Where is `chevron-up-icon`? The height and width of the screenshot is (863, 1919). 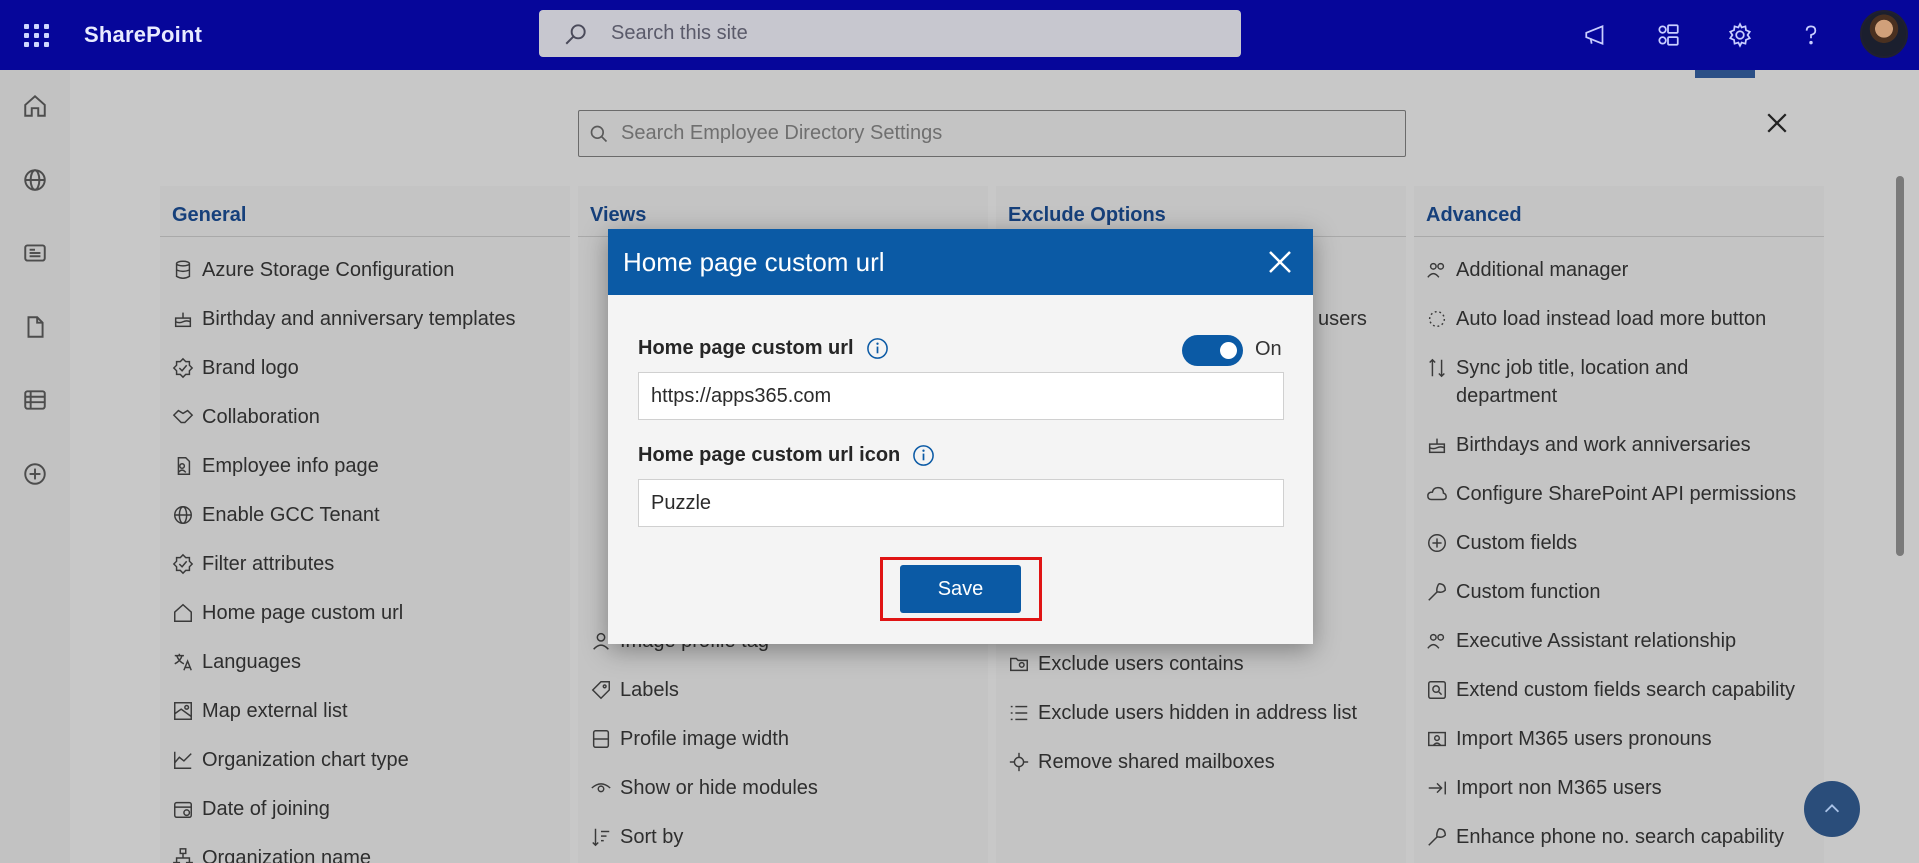
chevron-up-icon is located at coordinates (1832, 808).